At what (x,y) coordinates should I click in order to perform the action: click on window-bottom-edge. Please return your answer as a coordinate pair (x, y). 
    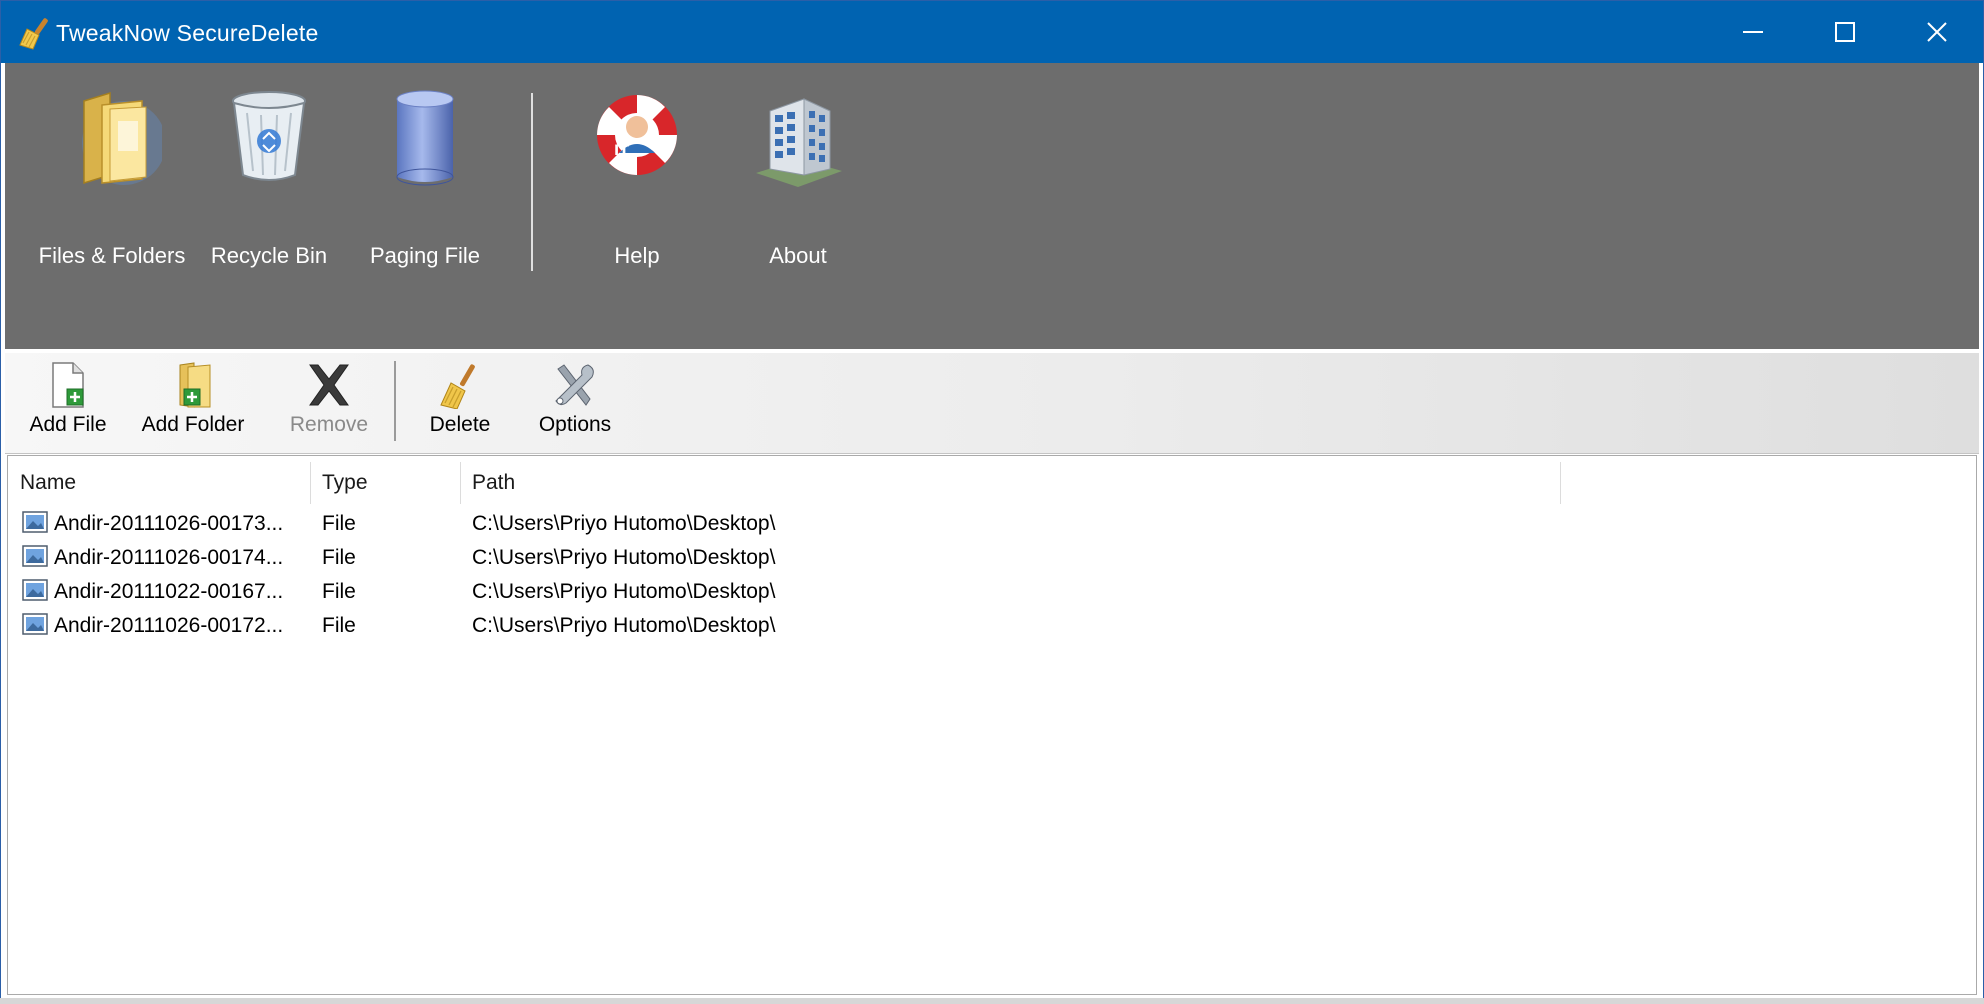
    Looking at the image, I should click on (992, 1001).